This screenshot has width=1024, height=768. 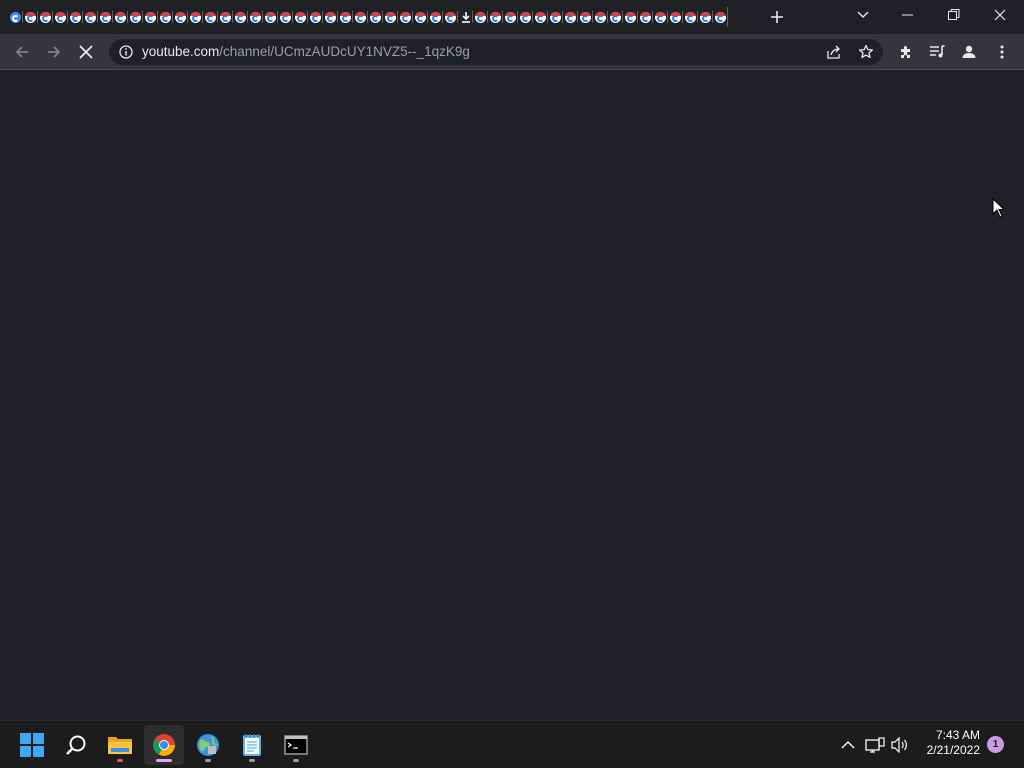 I want to click on new-tab-button, so click(x=777, y=17).